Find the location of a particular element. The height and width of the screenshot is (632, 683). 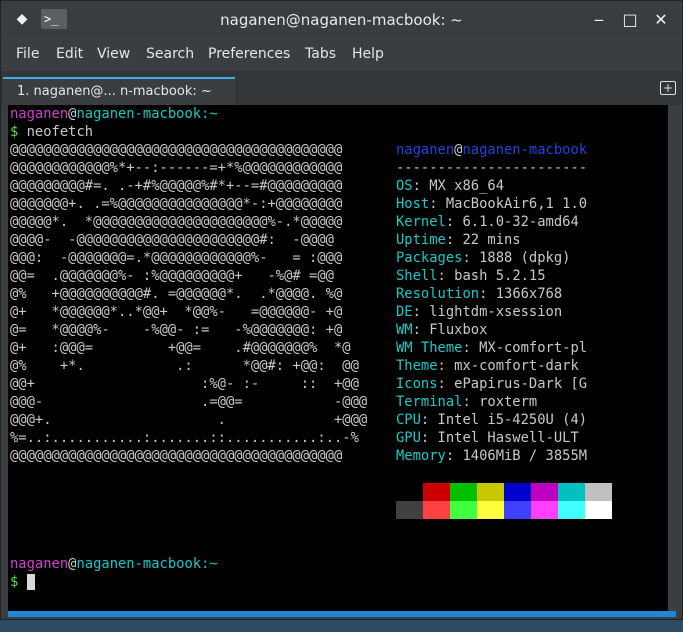

info-key: WM Theme is located at coordinates (429, 348).